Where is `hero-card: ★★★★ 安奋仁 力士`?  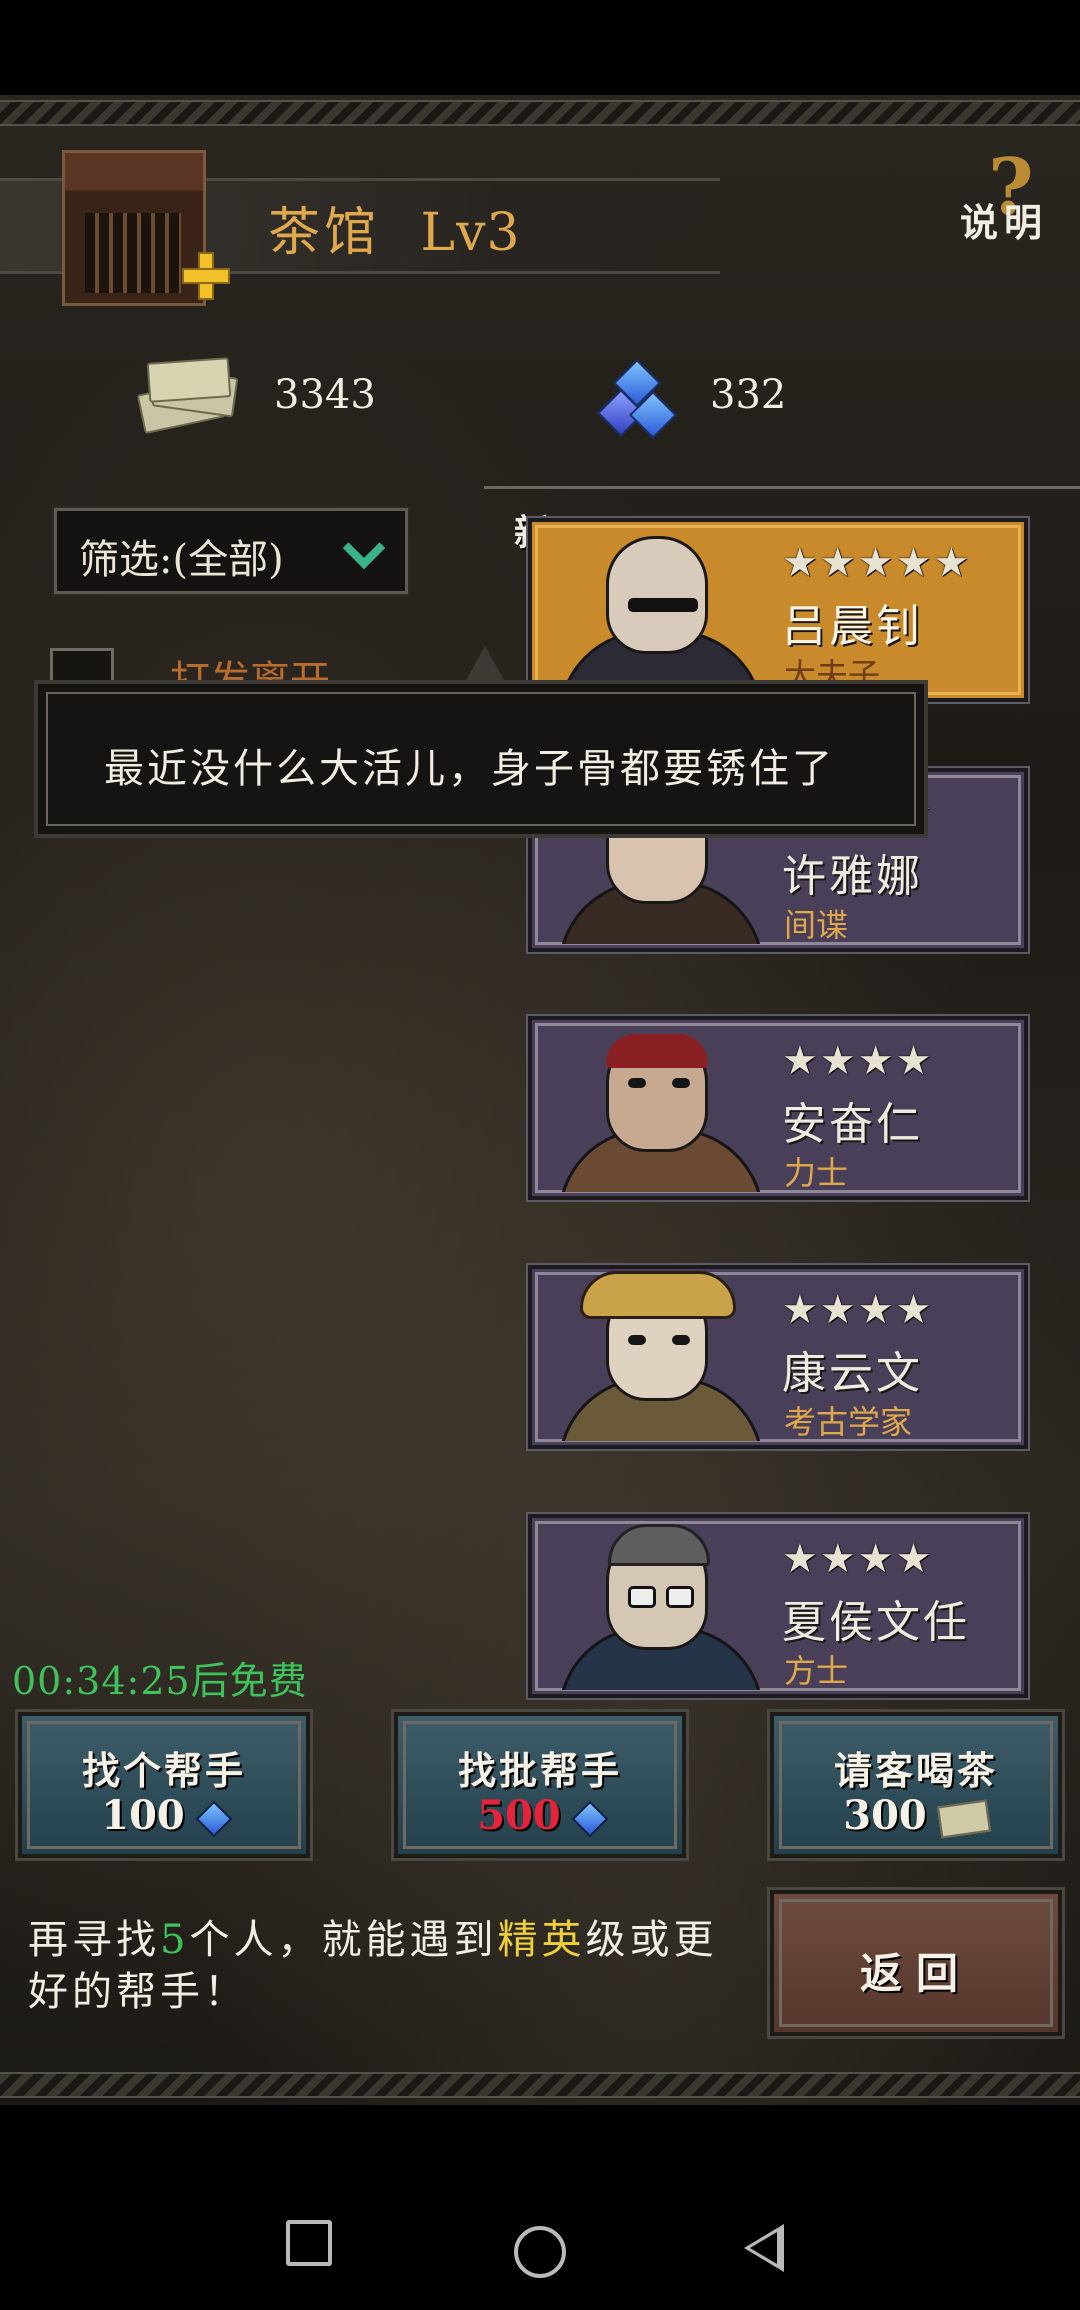
hero-card: ★★★★ 安奋仁 力士 is located at coordinates (778, 1108).